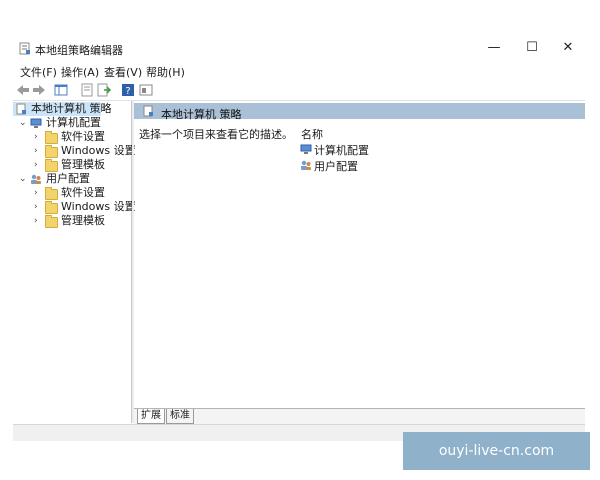 This screenshot has height=480, width=600. What do you see at coordinates (146, 90) in the screenshot?
I see `filter-icon` at bounding box center [146, 90].